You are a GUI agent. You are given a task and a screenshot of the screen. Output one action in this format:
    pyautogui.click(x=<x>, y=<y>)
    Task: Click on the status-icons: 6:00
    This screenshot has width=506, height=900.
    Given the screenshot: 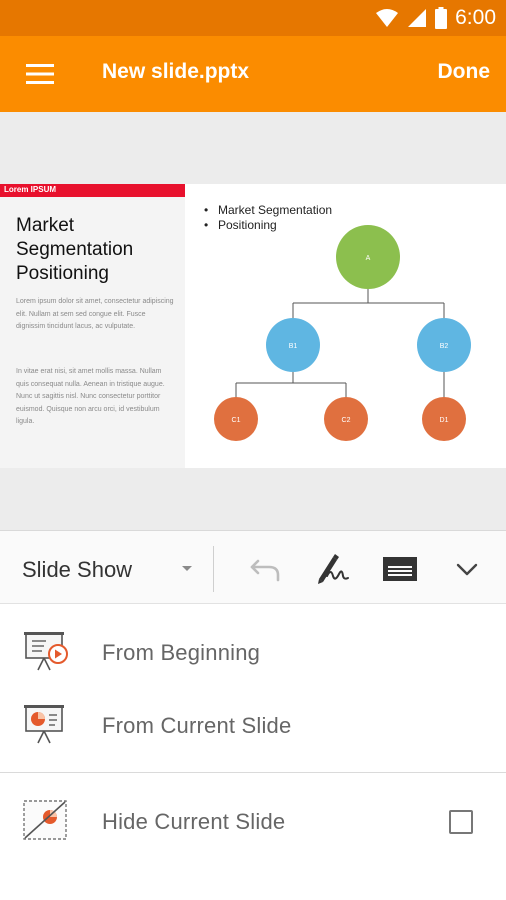 What is the action you would take?
    pyautogui.click(x=435, y=18)
    